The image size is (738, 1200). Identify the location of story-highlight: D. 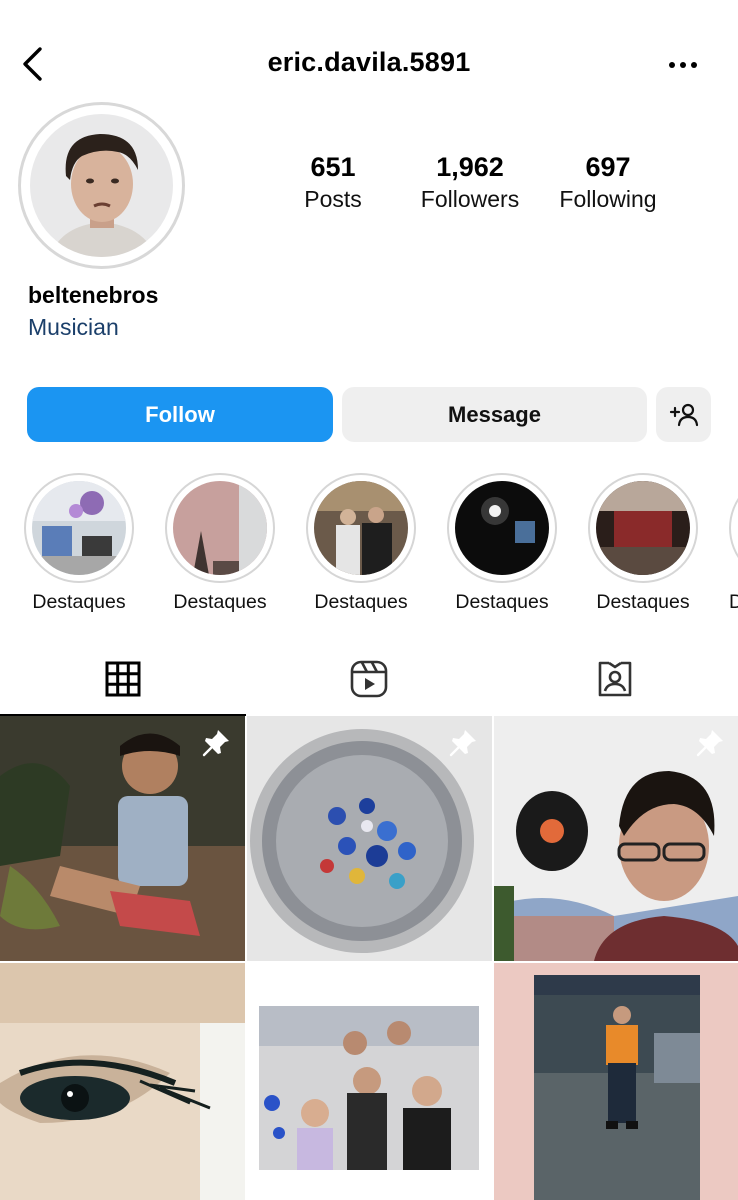
(733, 543).